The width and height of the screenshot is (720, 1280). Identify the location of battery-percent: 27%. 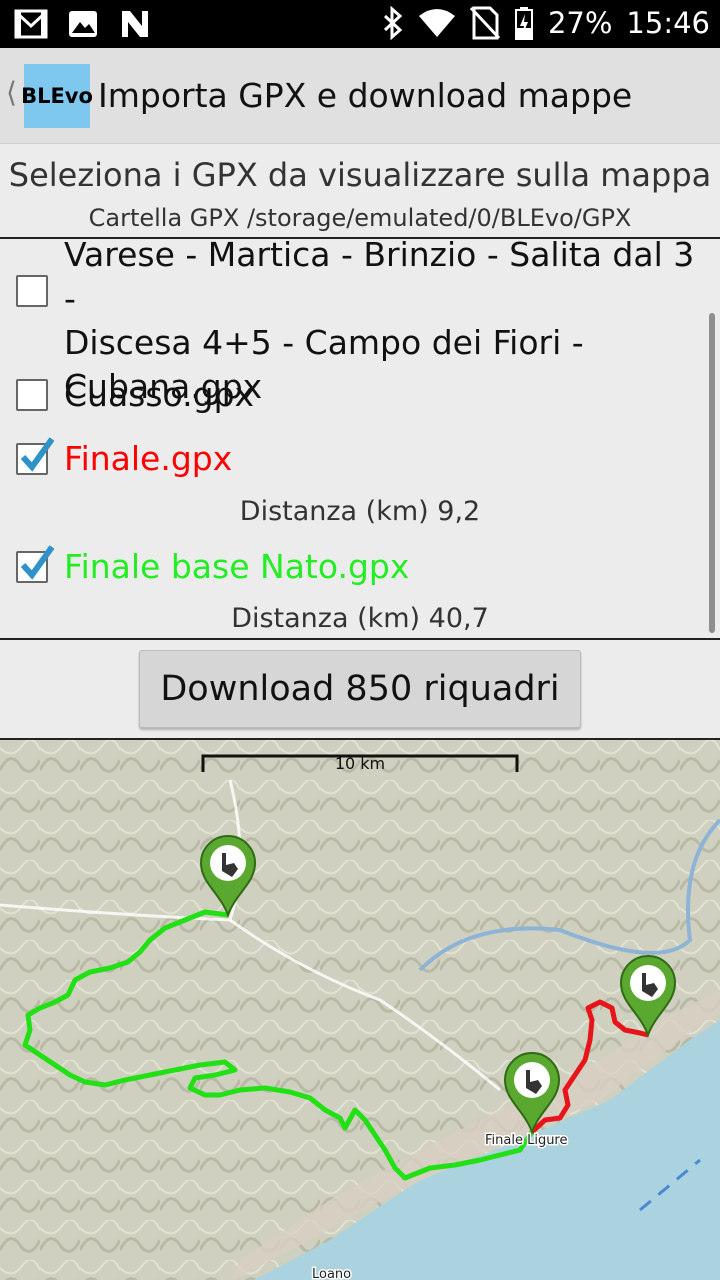
(580, 23).